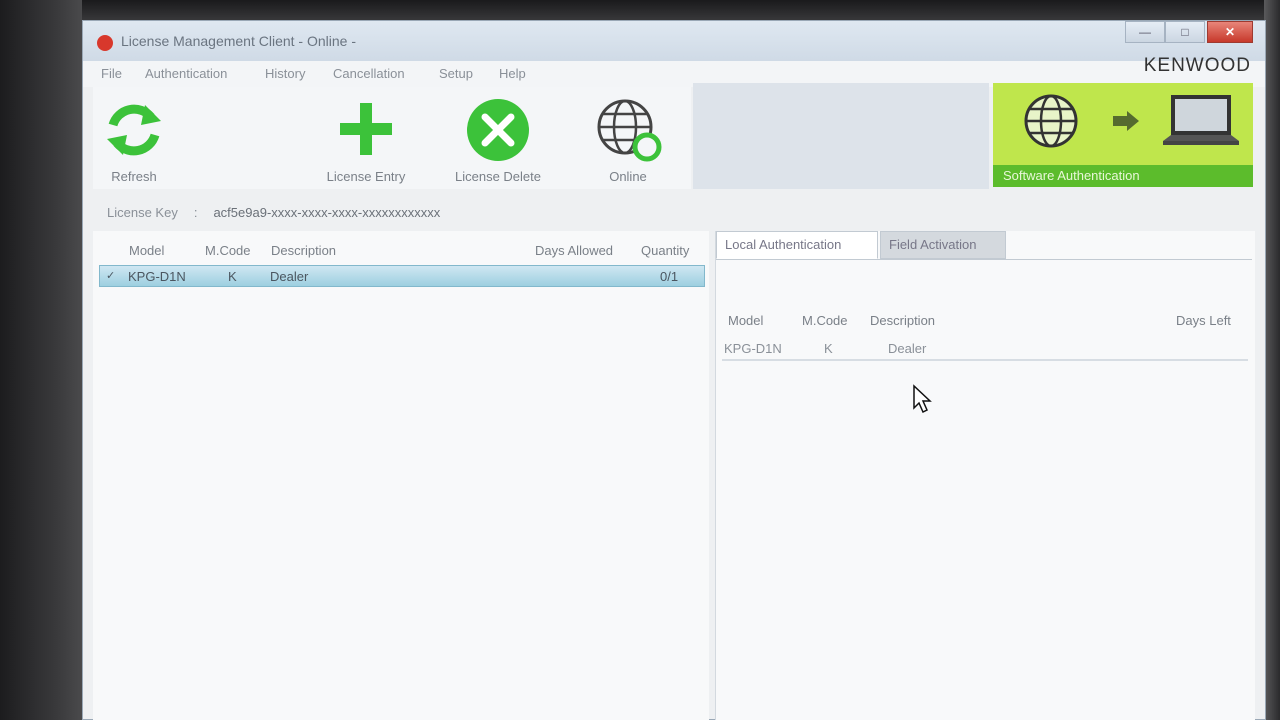 This screenshot has height=720, width=1280. What do you see at coordinates (907, 348) in the screenshot?
I see `rp-row-description: Dealer` at bounding box center [907, 348].